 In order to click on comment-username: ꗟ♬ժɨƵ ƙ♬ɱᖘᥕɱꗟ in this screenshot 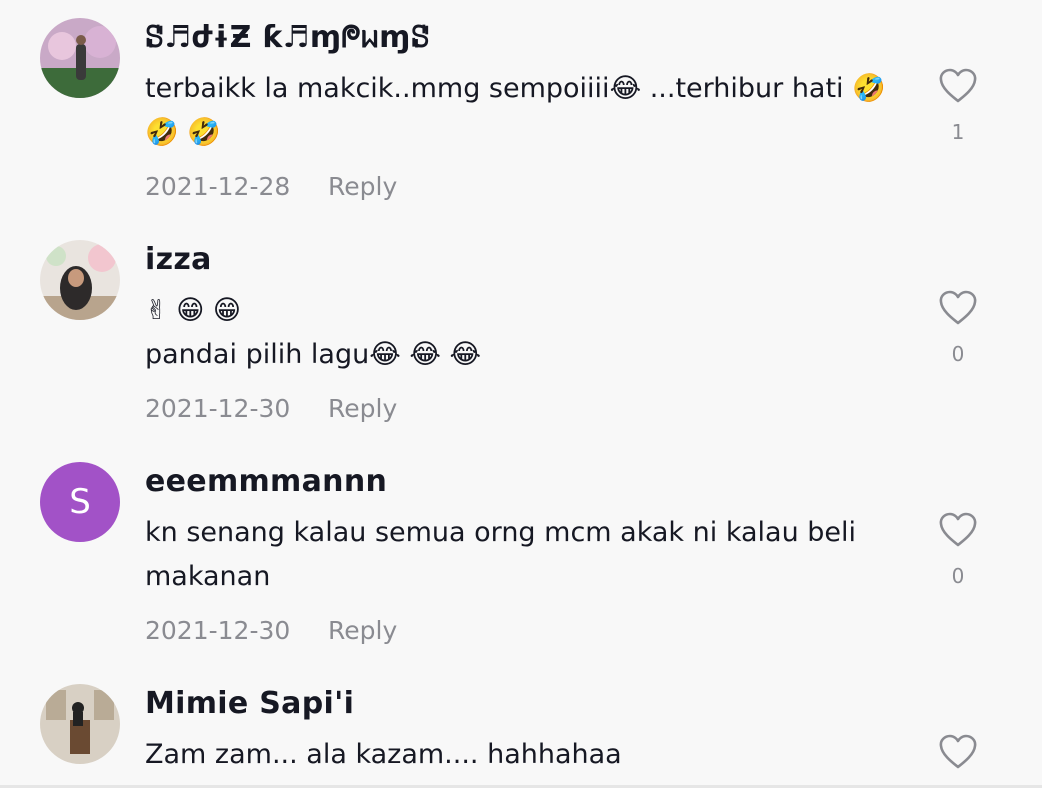, I will do `click(287, 37)`.